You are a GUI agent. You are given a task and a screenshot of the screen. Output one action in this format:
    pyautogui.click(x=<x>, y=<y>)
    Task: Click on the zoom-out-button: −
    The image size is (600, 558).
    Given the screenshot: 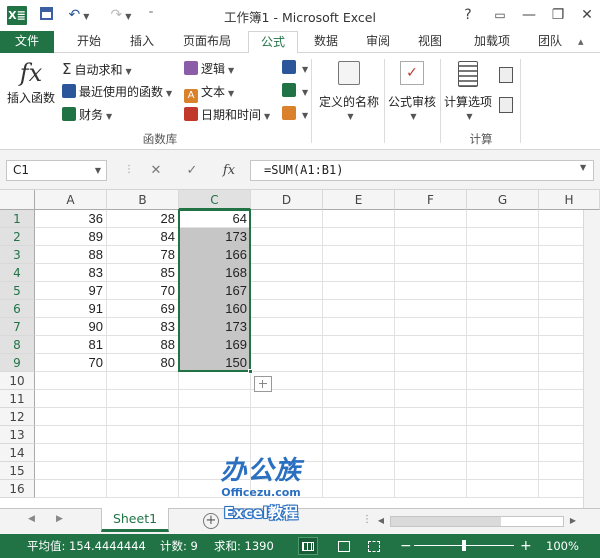 What is the action you would take?
    pyautogui.click(x=406, y=546)
    